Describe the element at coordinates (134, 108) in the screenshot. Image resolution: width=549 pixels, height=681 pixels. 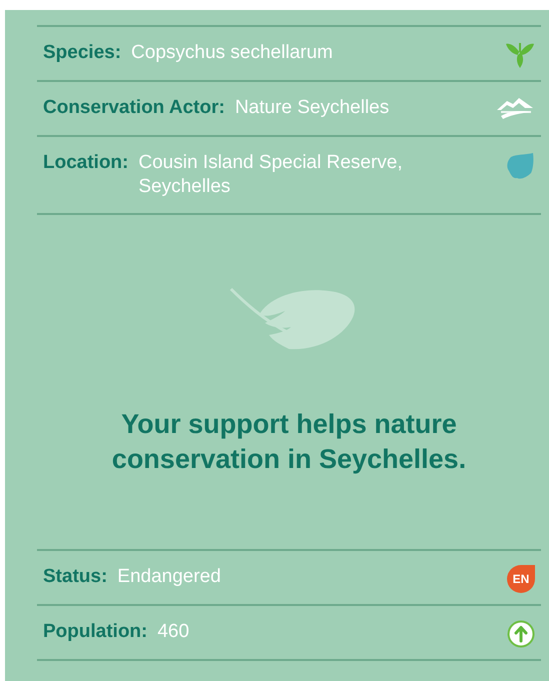
I see `field-label: Conservation Actor:` at that location.